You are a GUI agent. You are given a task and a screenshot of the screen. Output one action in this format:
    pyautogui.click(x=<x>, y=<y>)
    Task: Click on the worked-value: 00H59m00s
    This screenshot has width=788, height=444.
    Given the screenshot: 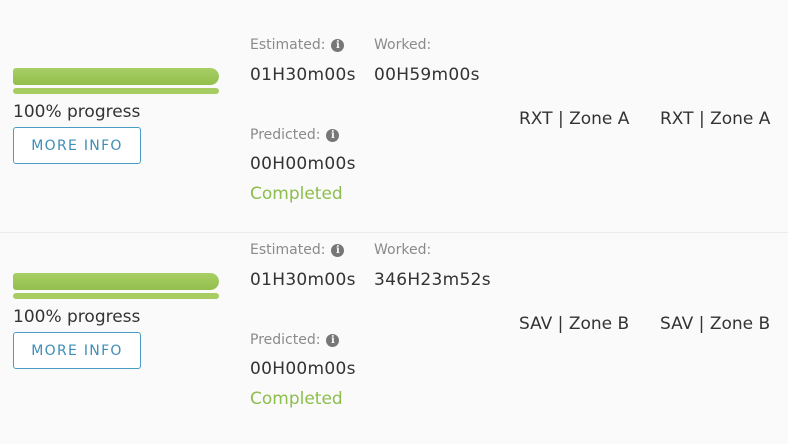 What is the action you would take?
    pyautogui.click(x=427, y=75)
    